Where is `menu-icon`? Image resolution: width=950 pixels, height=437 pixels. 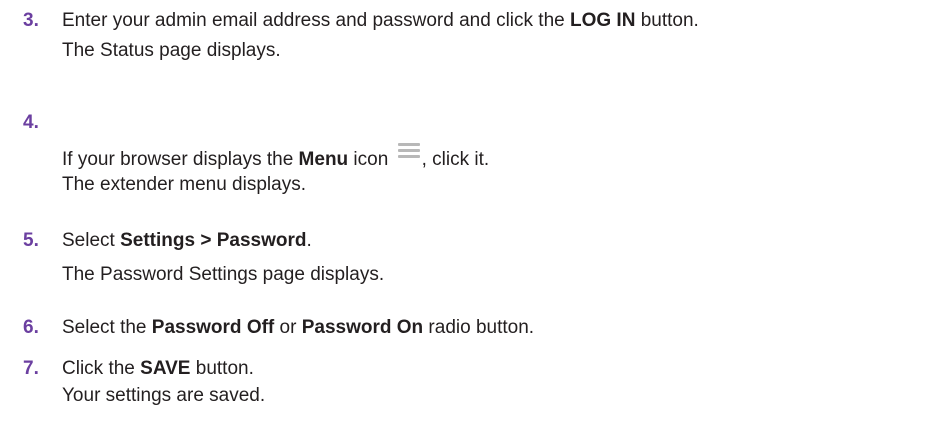 menu-icon is located at coordinates (408, 150).